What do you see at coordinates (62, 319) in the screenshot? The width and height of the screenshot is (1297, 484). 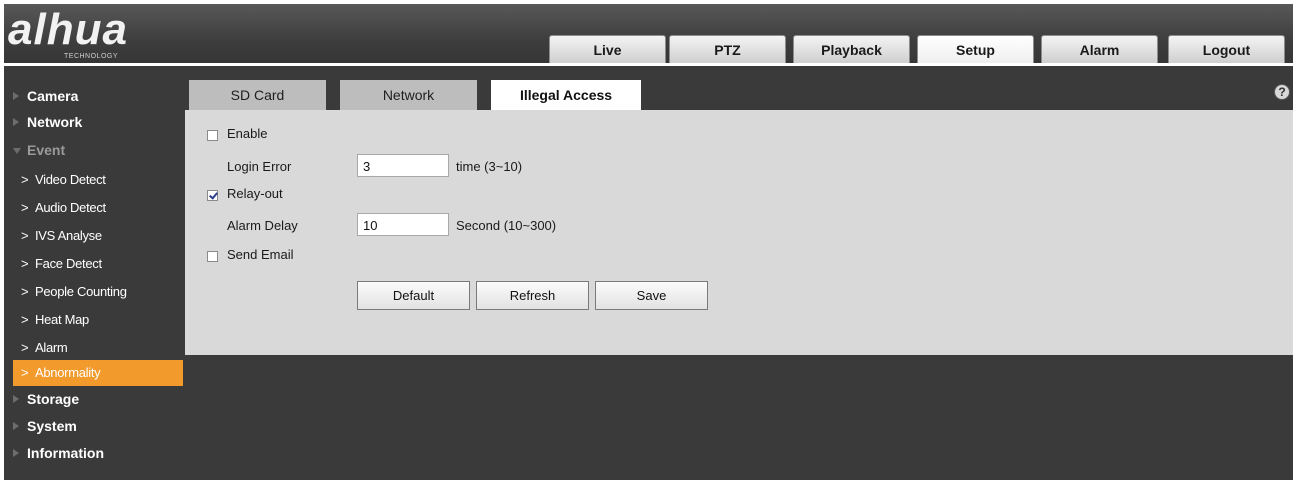 I see `sidebar-item-label: Heat Map` at bounding box center [62, 319].